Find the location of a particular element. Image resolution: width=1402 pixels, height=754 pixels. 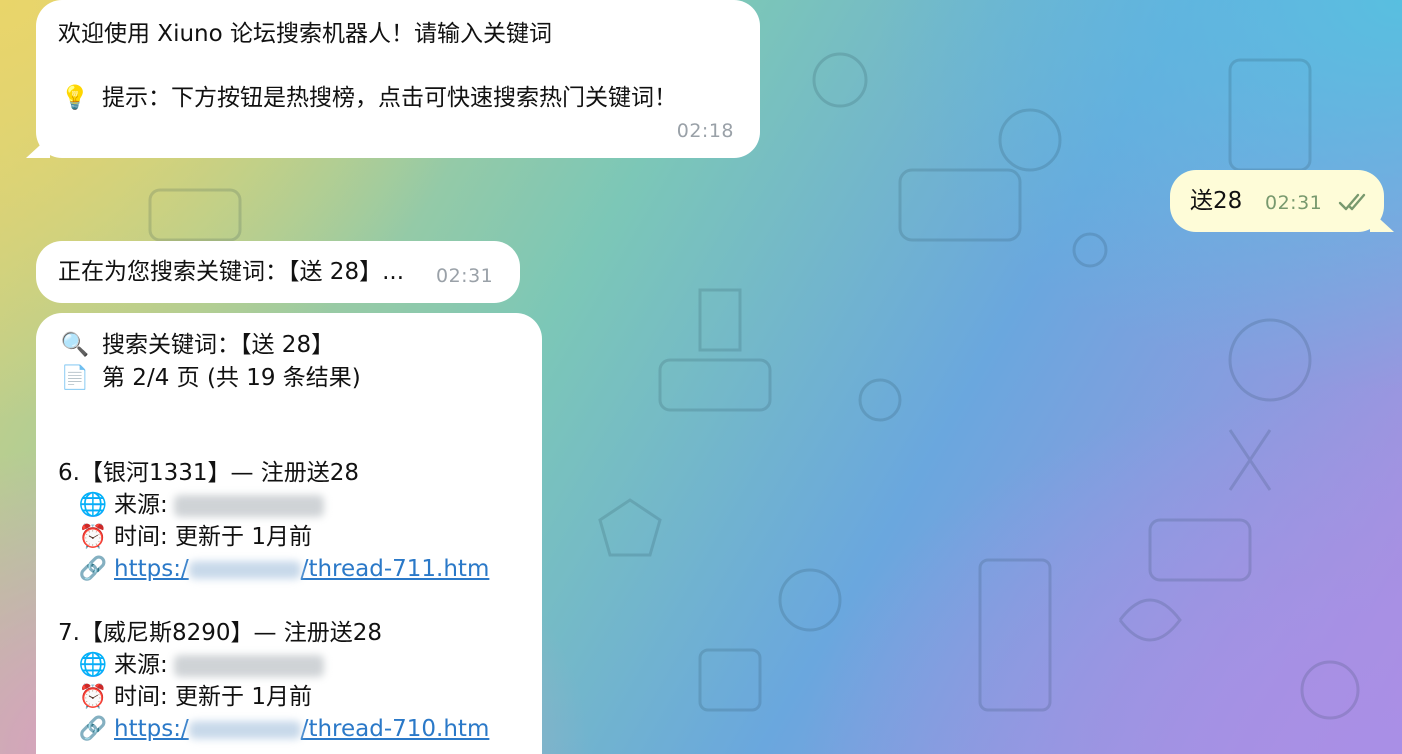

result-link-row: 🔗 https:/ /thread-711.htm is located at coordinates (274, 569).